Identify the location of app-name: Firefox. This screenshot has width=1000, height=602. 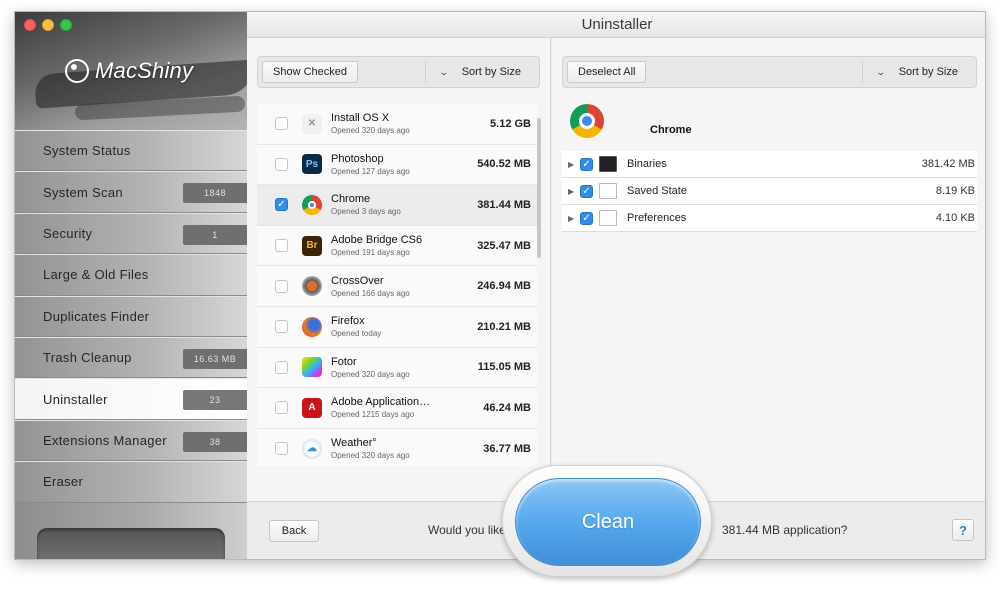
(348, 321).